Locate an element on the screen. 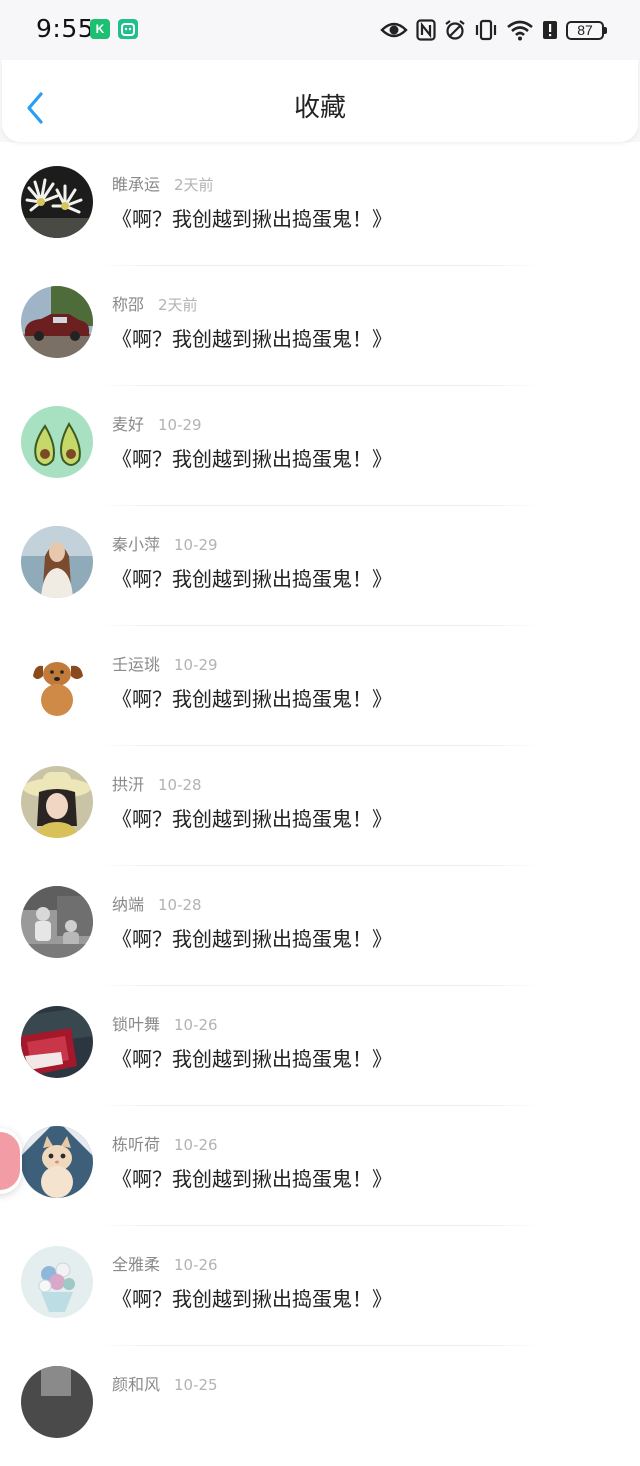 This screenshot has width=640, height=1466. list-item: 全雅柔 10-26 《啊？我创越到揪出捣蛋鬼！》 is located at coordinates (320, 1286).